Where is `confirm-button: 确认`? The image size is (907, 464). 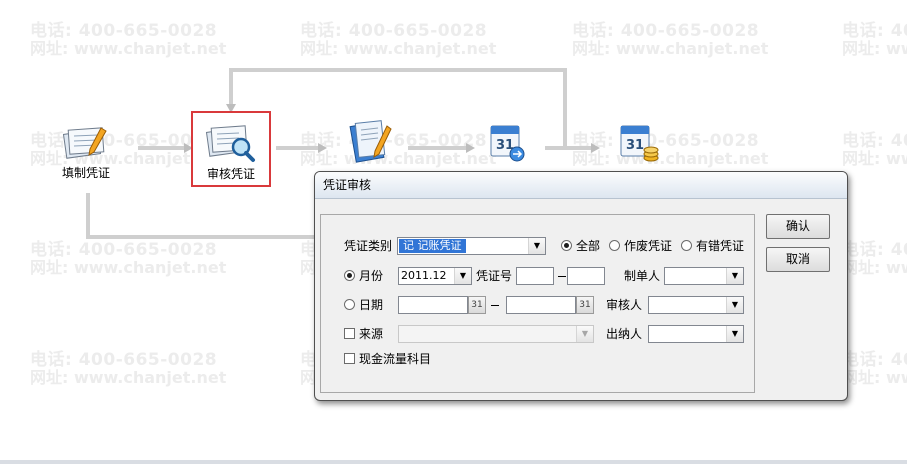 confirm-button: 确认 is located at coordinates (798, 226).